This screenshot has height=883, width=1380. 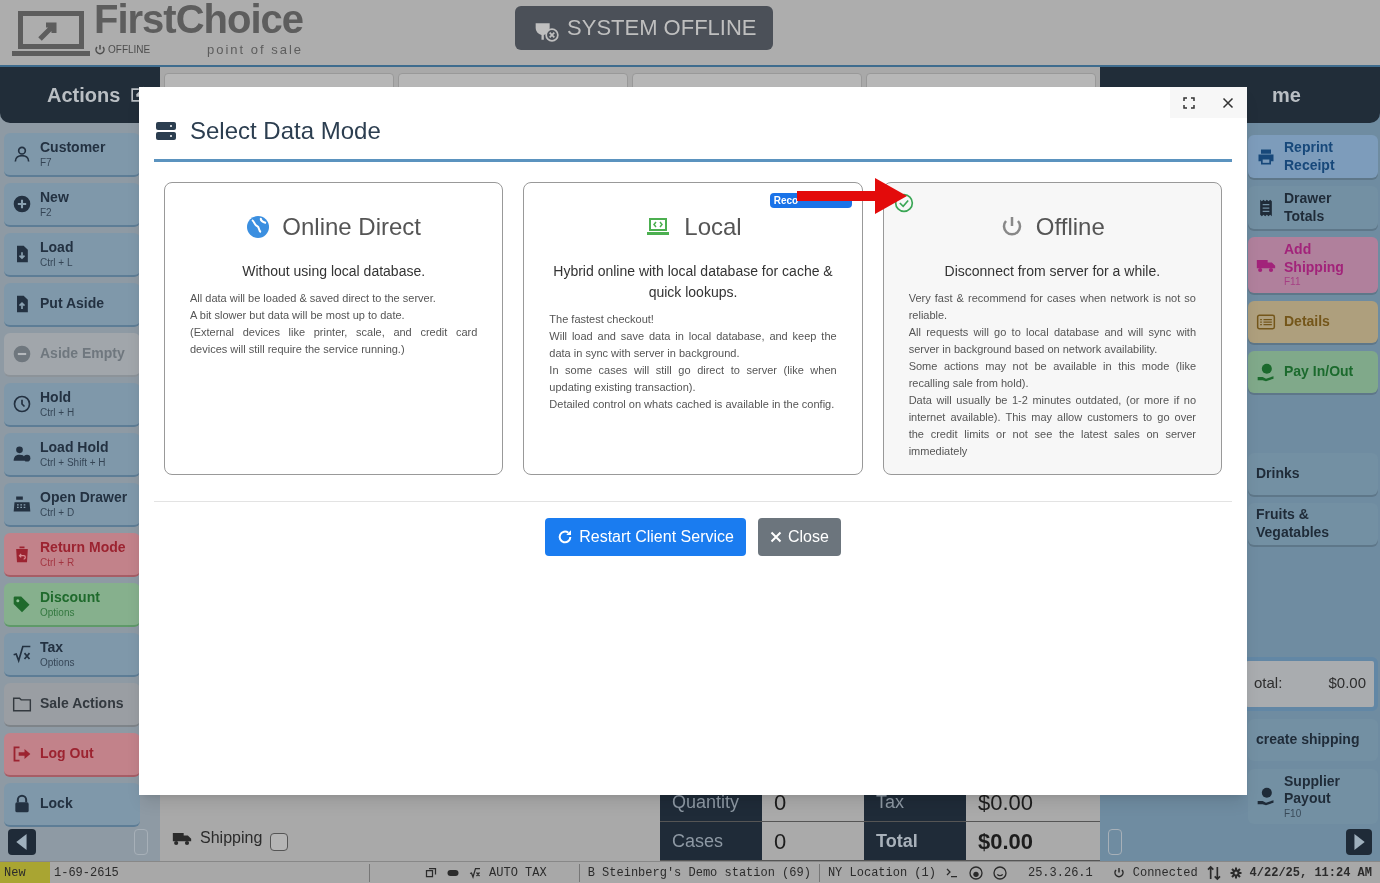 What do you see at coordinates (799, 537) in the screenshot?
I see `close-button: Close` at bounding box center [799, 537].